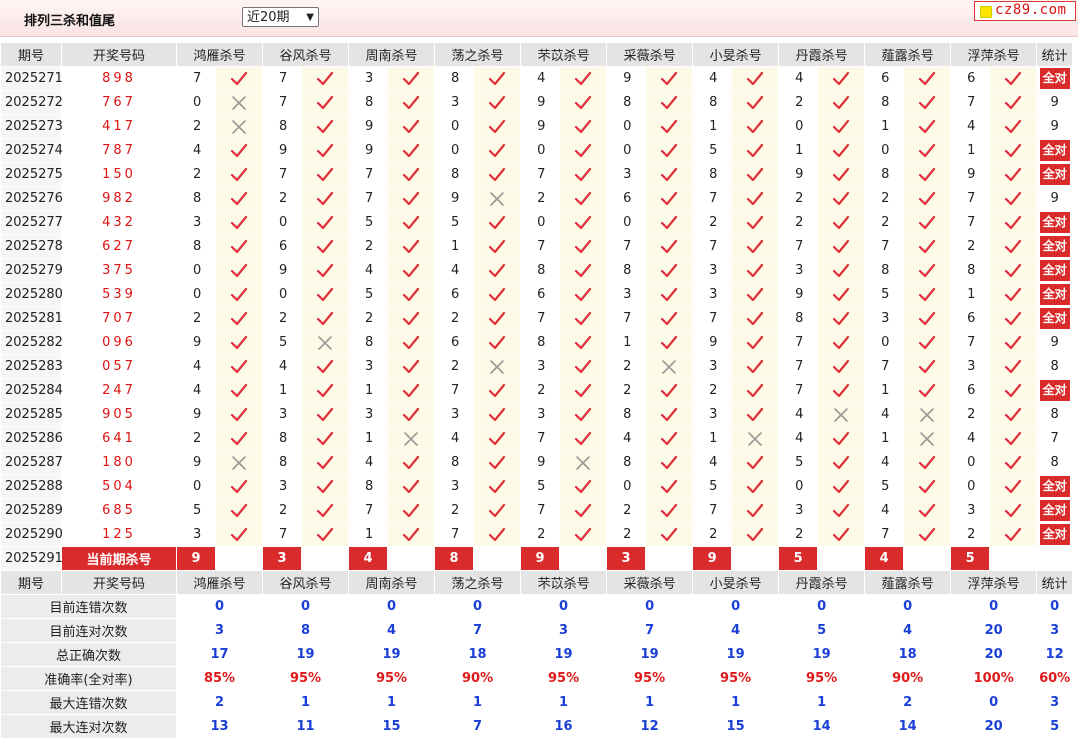 This screenshot has height=739, width=1078. I want to click on draw-number-cell: 096, so click(119, 342).